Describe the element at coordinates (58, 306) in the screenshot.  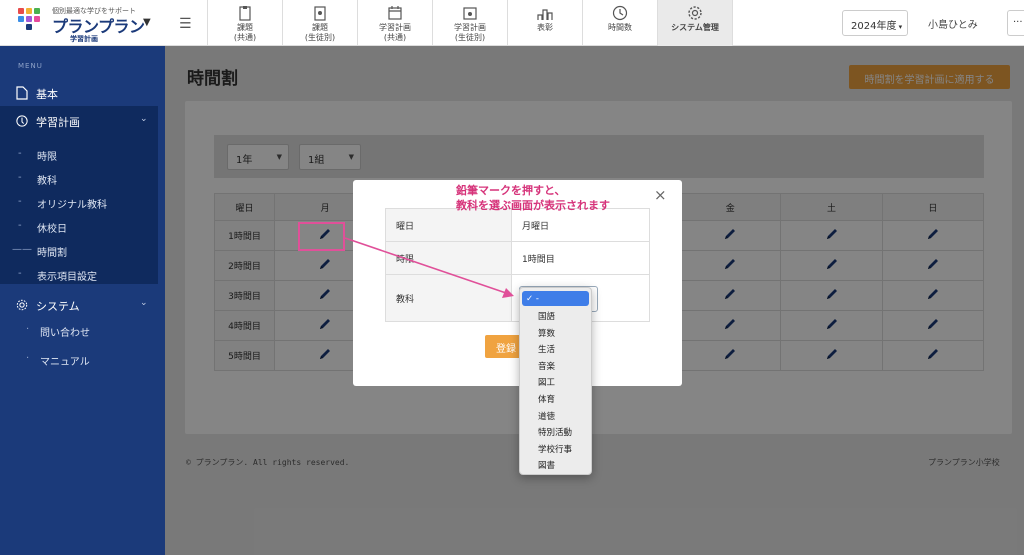
I see `sidebar-item-label: システム` at that location.